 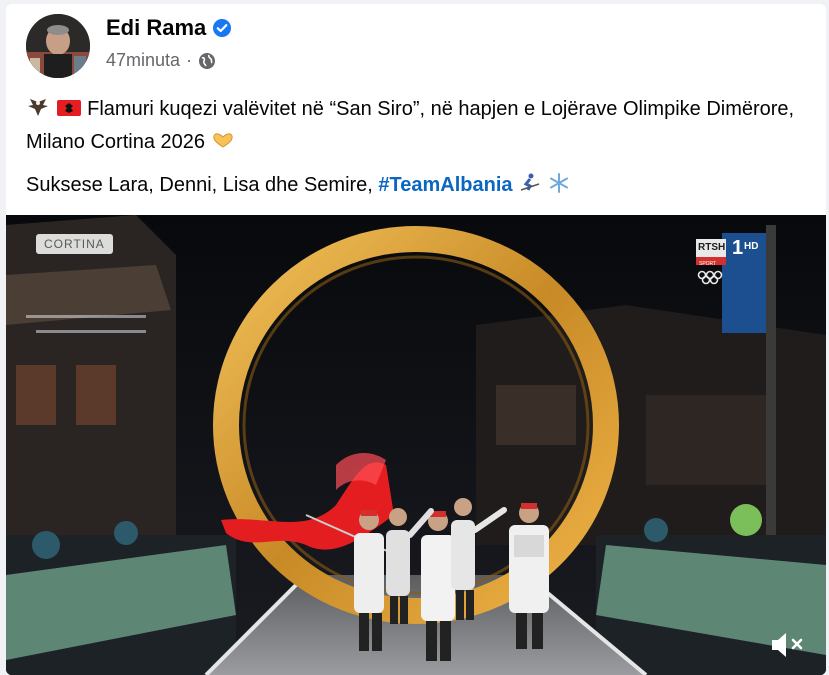 I want to click on author-name: Edi Rama, so click(x=169, y=28).